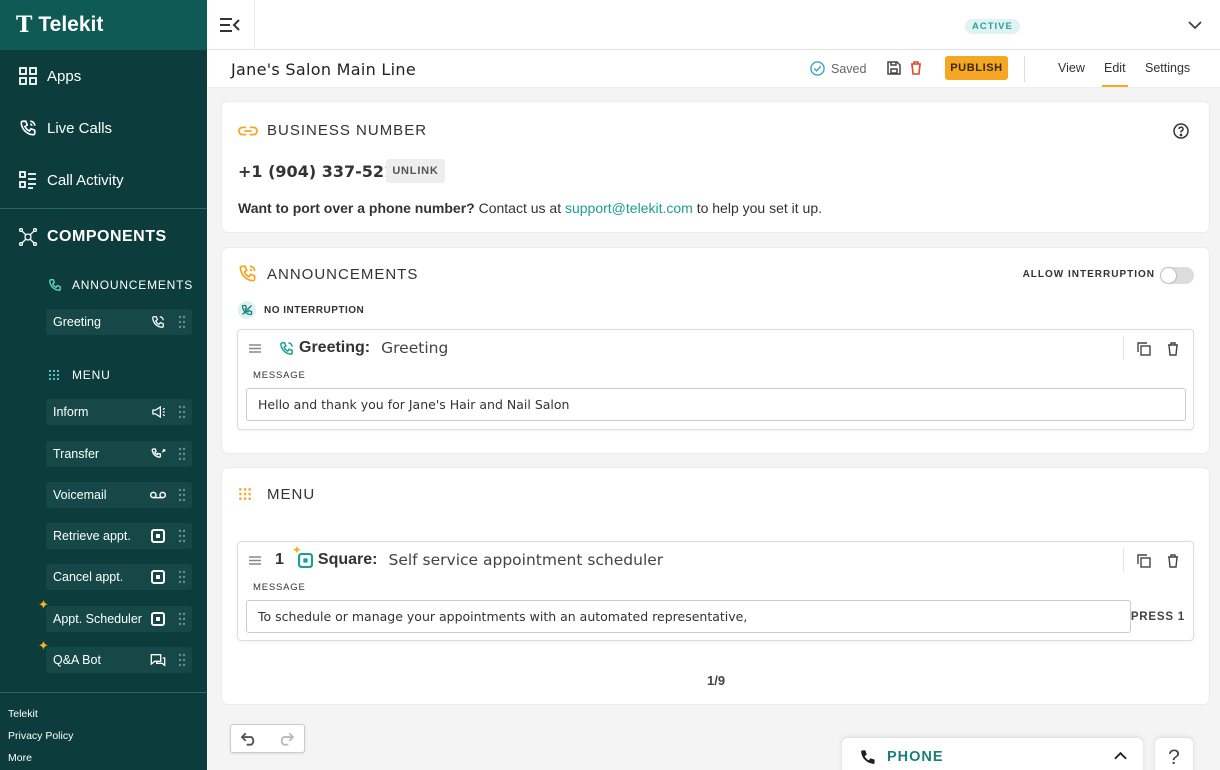 The image size is (1220, 770). Describe the element at coordinates (343, 274) in the screenshot. I see `card-title: ANNOUNCEMENTS` at that location.